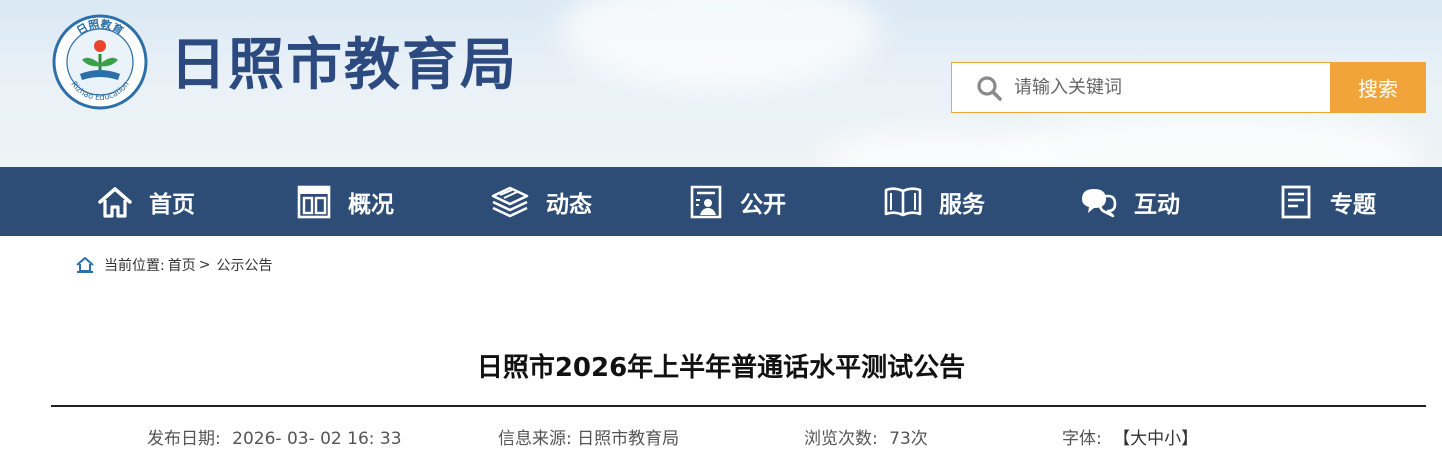 This screenshot has height=457, width=1442. Describe the element at coordinates (989, 88) in the screenshot. I see `search-icon` at that location.